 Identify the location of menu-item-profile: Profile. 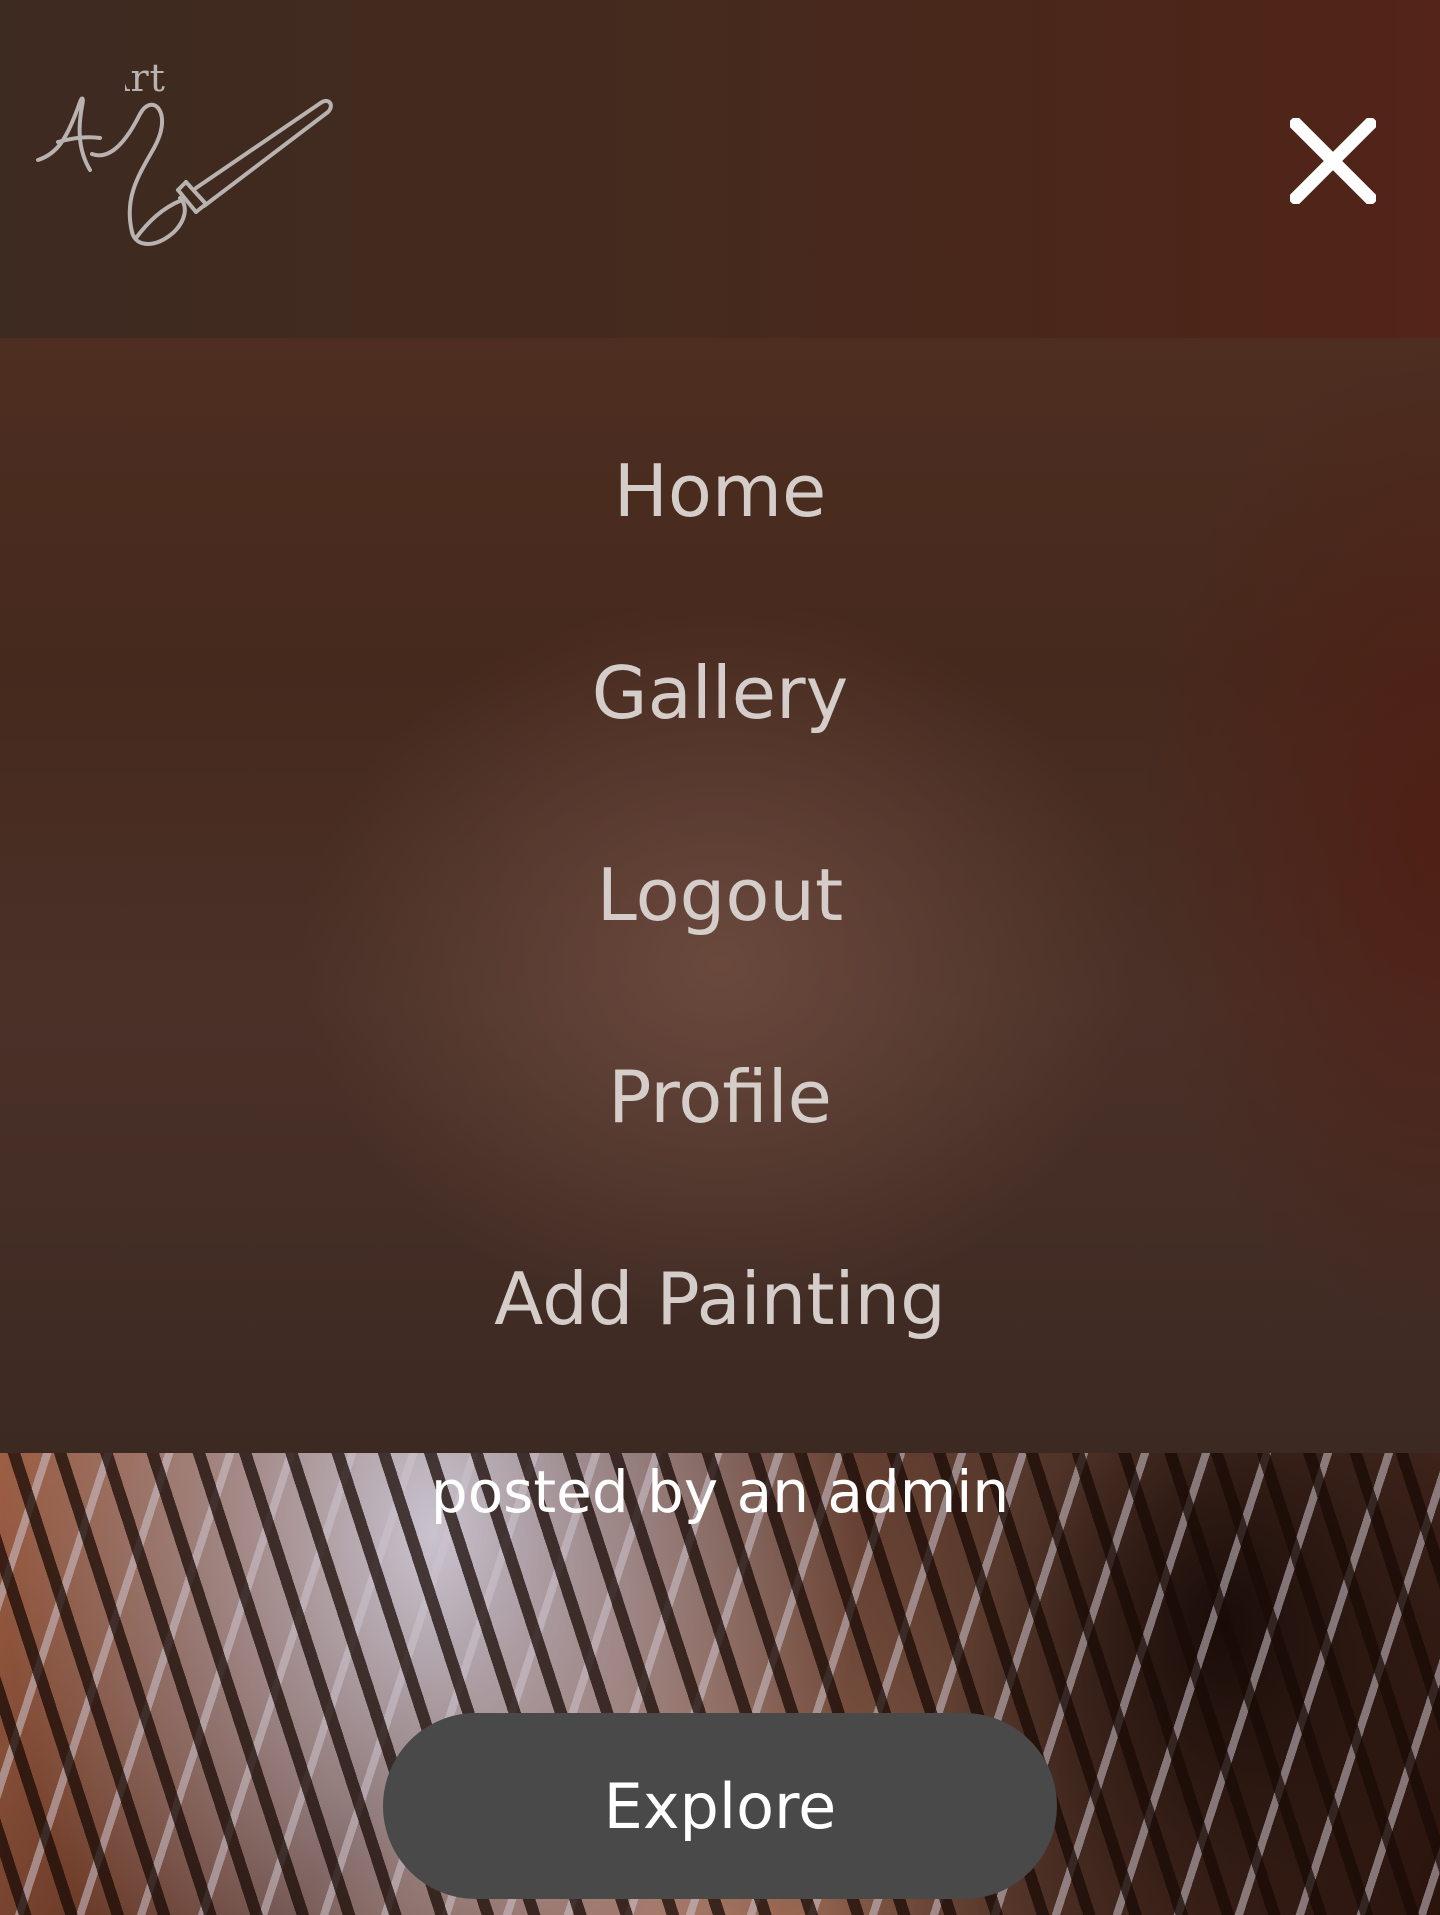
(720, 1097).